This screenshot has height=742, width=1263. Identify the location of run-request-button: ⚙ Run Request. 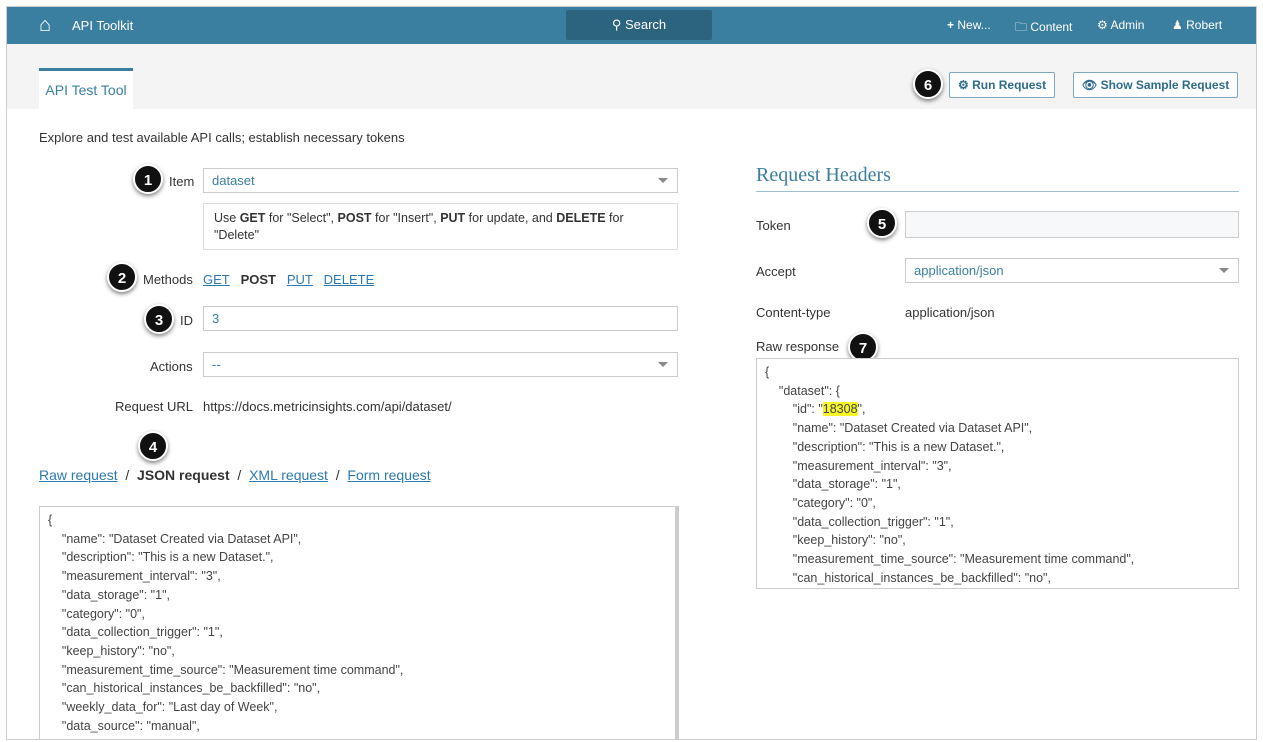
(1002, 85).